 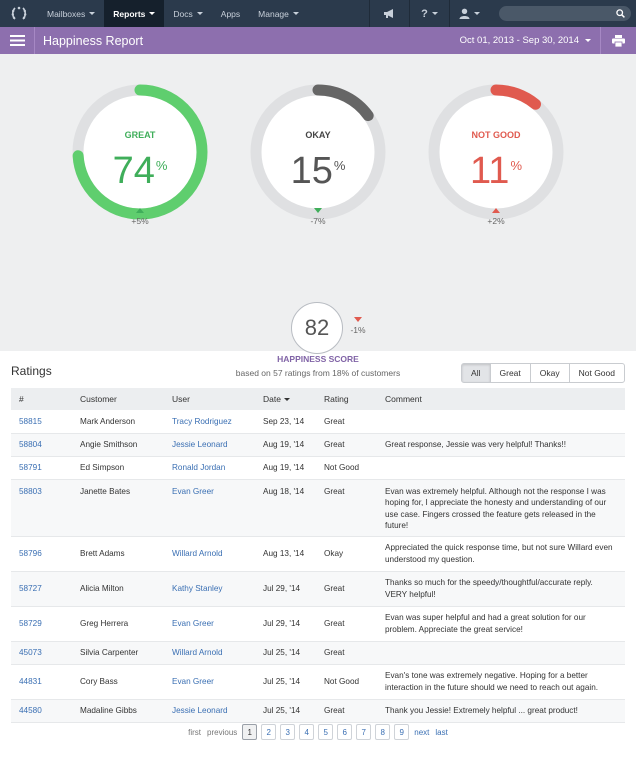 What do you see at coordinates (140, 221) in the screenshot?
I see `gauge-change-value: +5%` at bounding box center [140, 221].